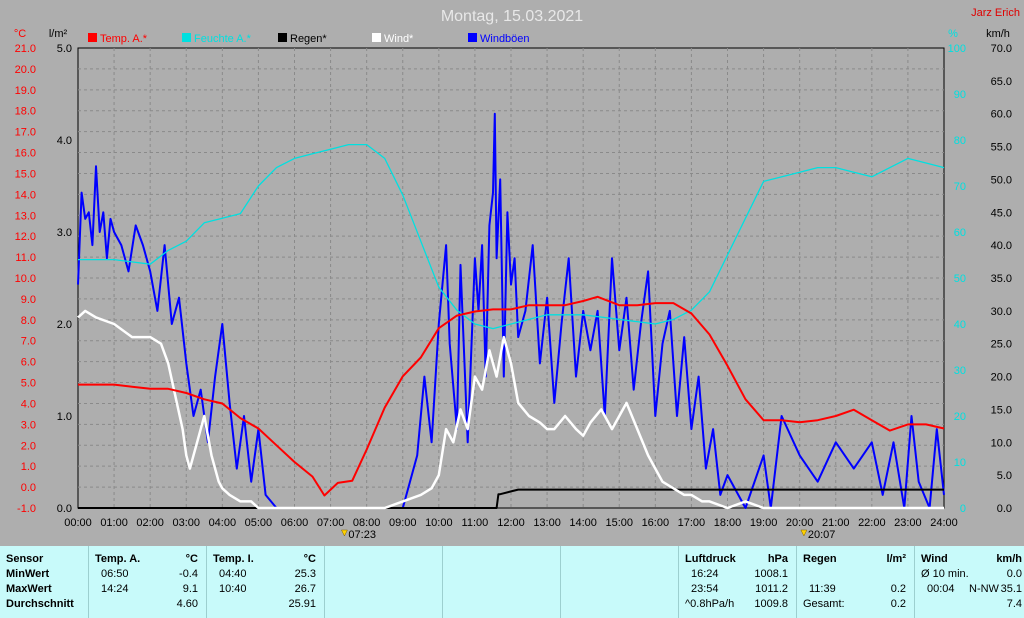  Describe the element at coordinates (78, 523) in the screenshot. I see `x-tick-label: 00:00` at that location.